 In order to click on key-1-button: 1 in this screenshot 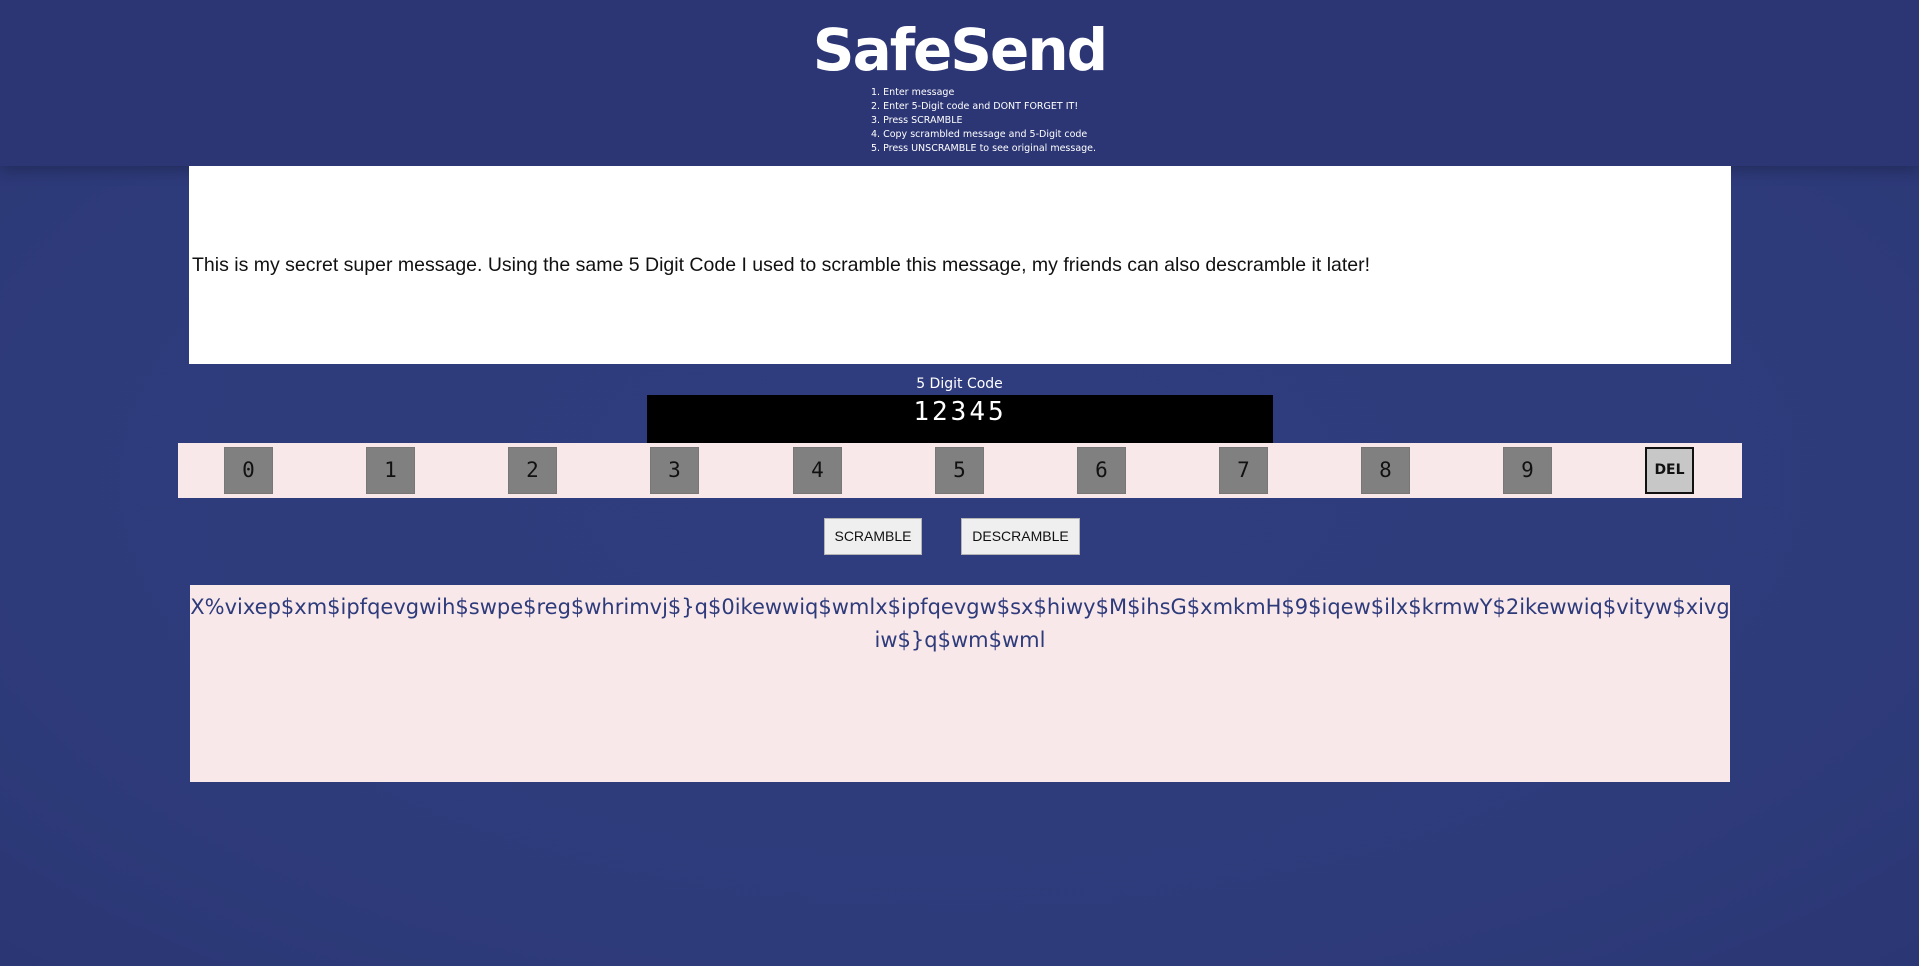, I will do `click(390, 470)`.